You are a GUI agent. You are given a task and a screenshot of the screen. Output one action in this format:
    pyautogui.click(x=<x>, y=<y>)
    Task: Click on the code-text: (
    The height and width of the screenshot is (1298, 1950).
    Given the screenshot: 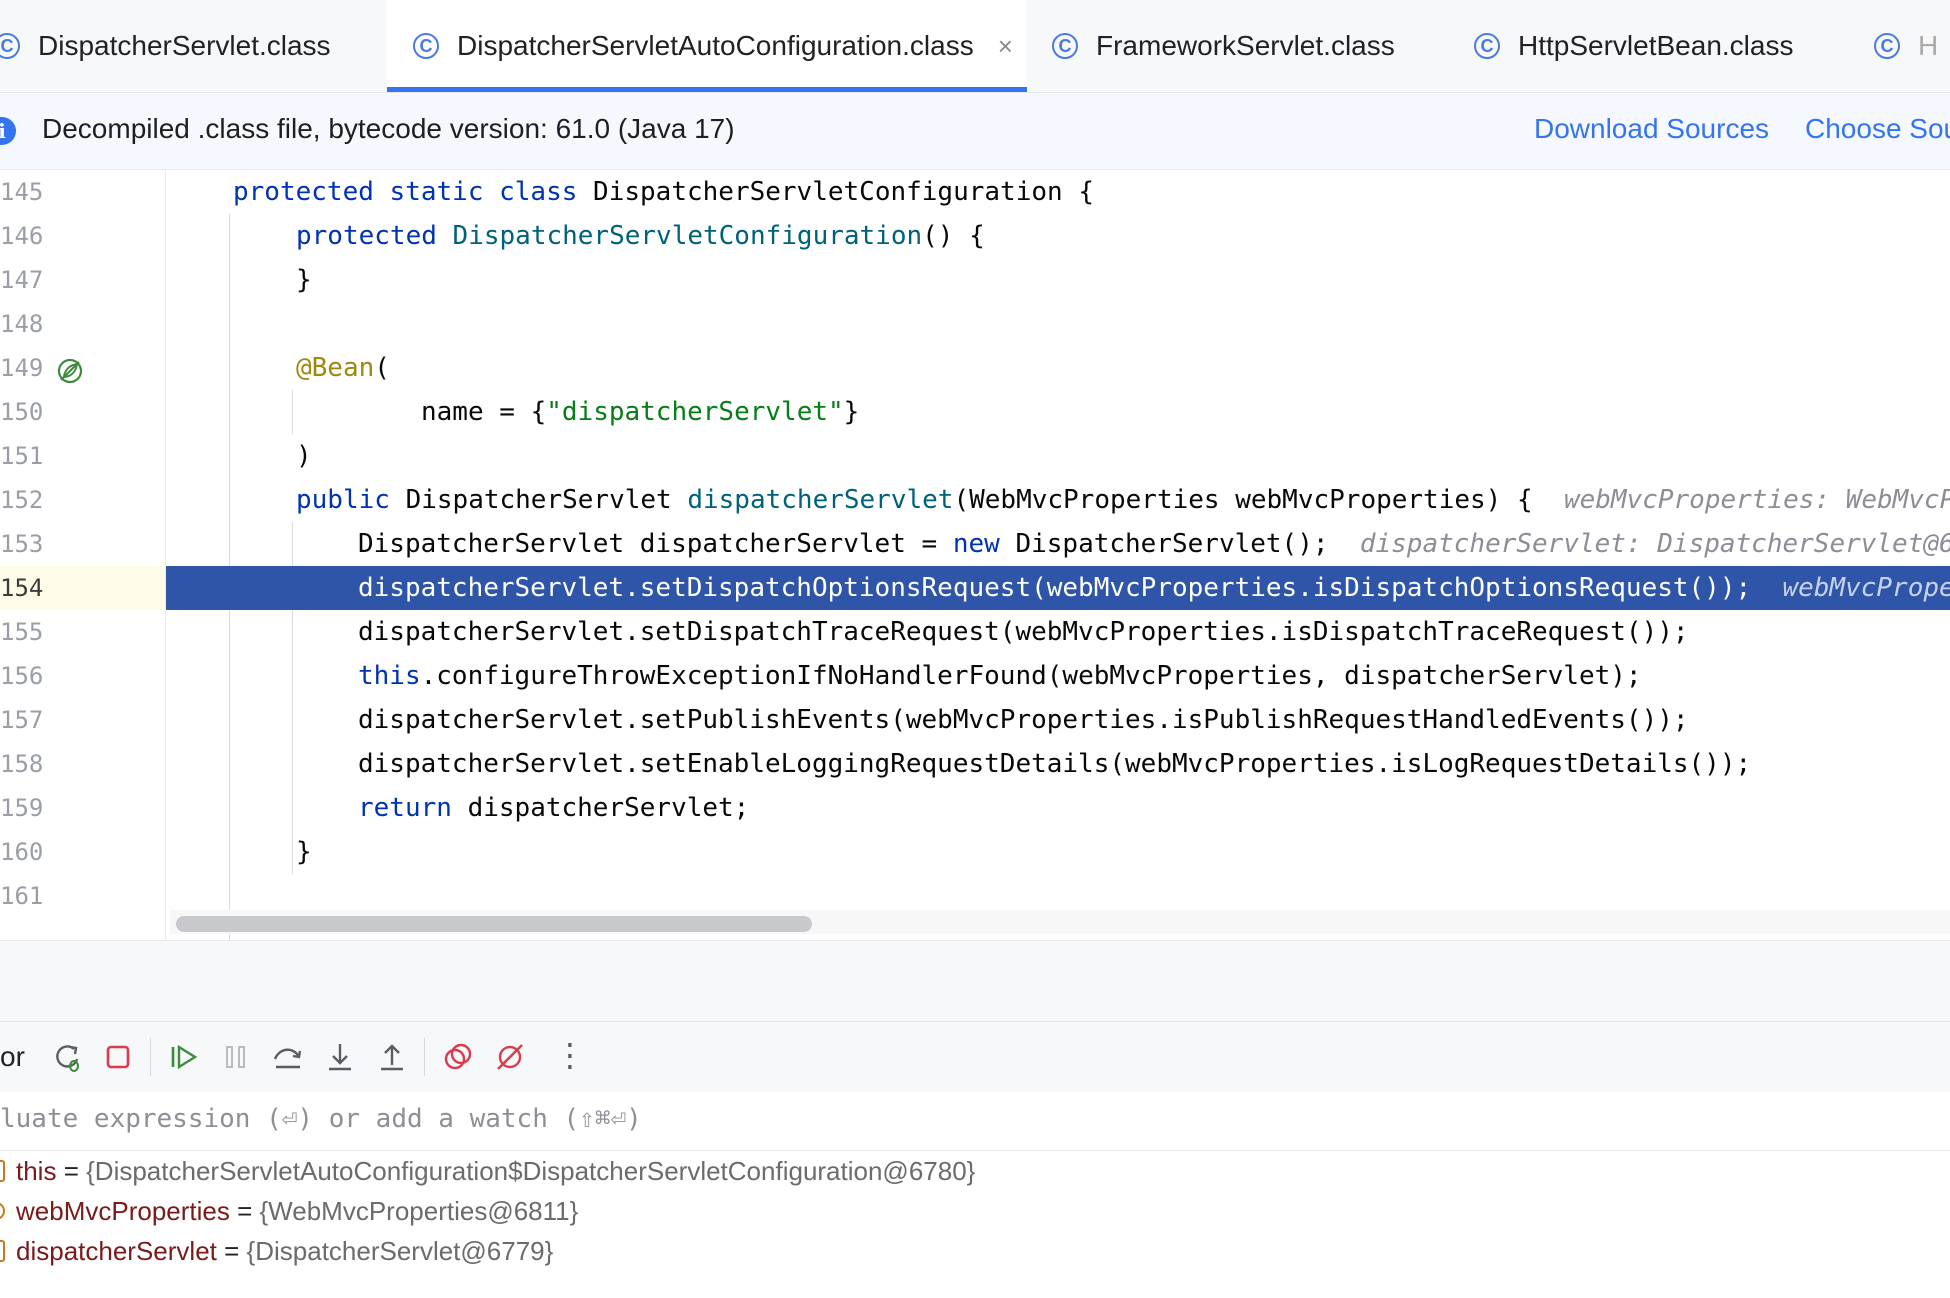 What is the action you would take?
    pyautogui.click(x=382, y=368)
    